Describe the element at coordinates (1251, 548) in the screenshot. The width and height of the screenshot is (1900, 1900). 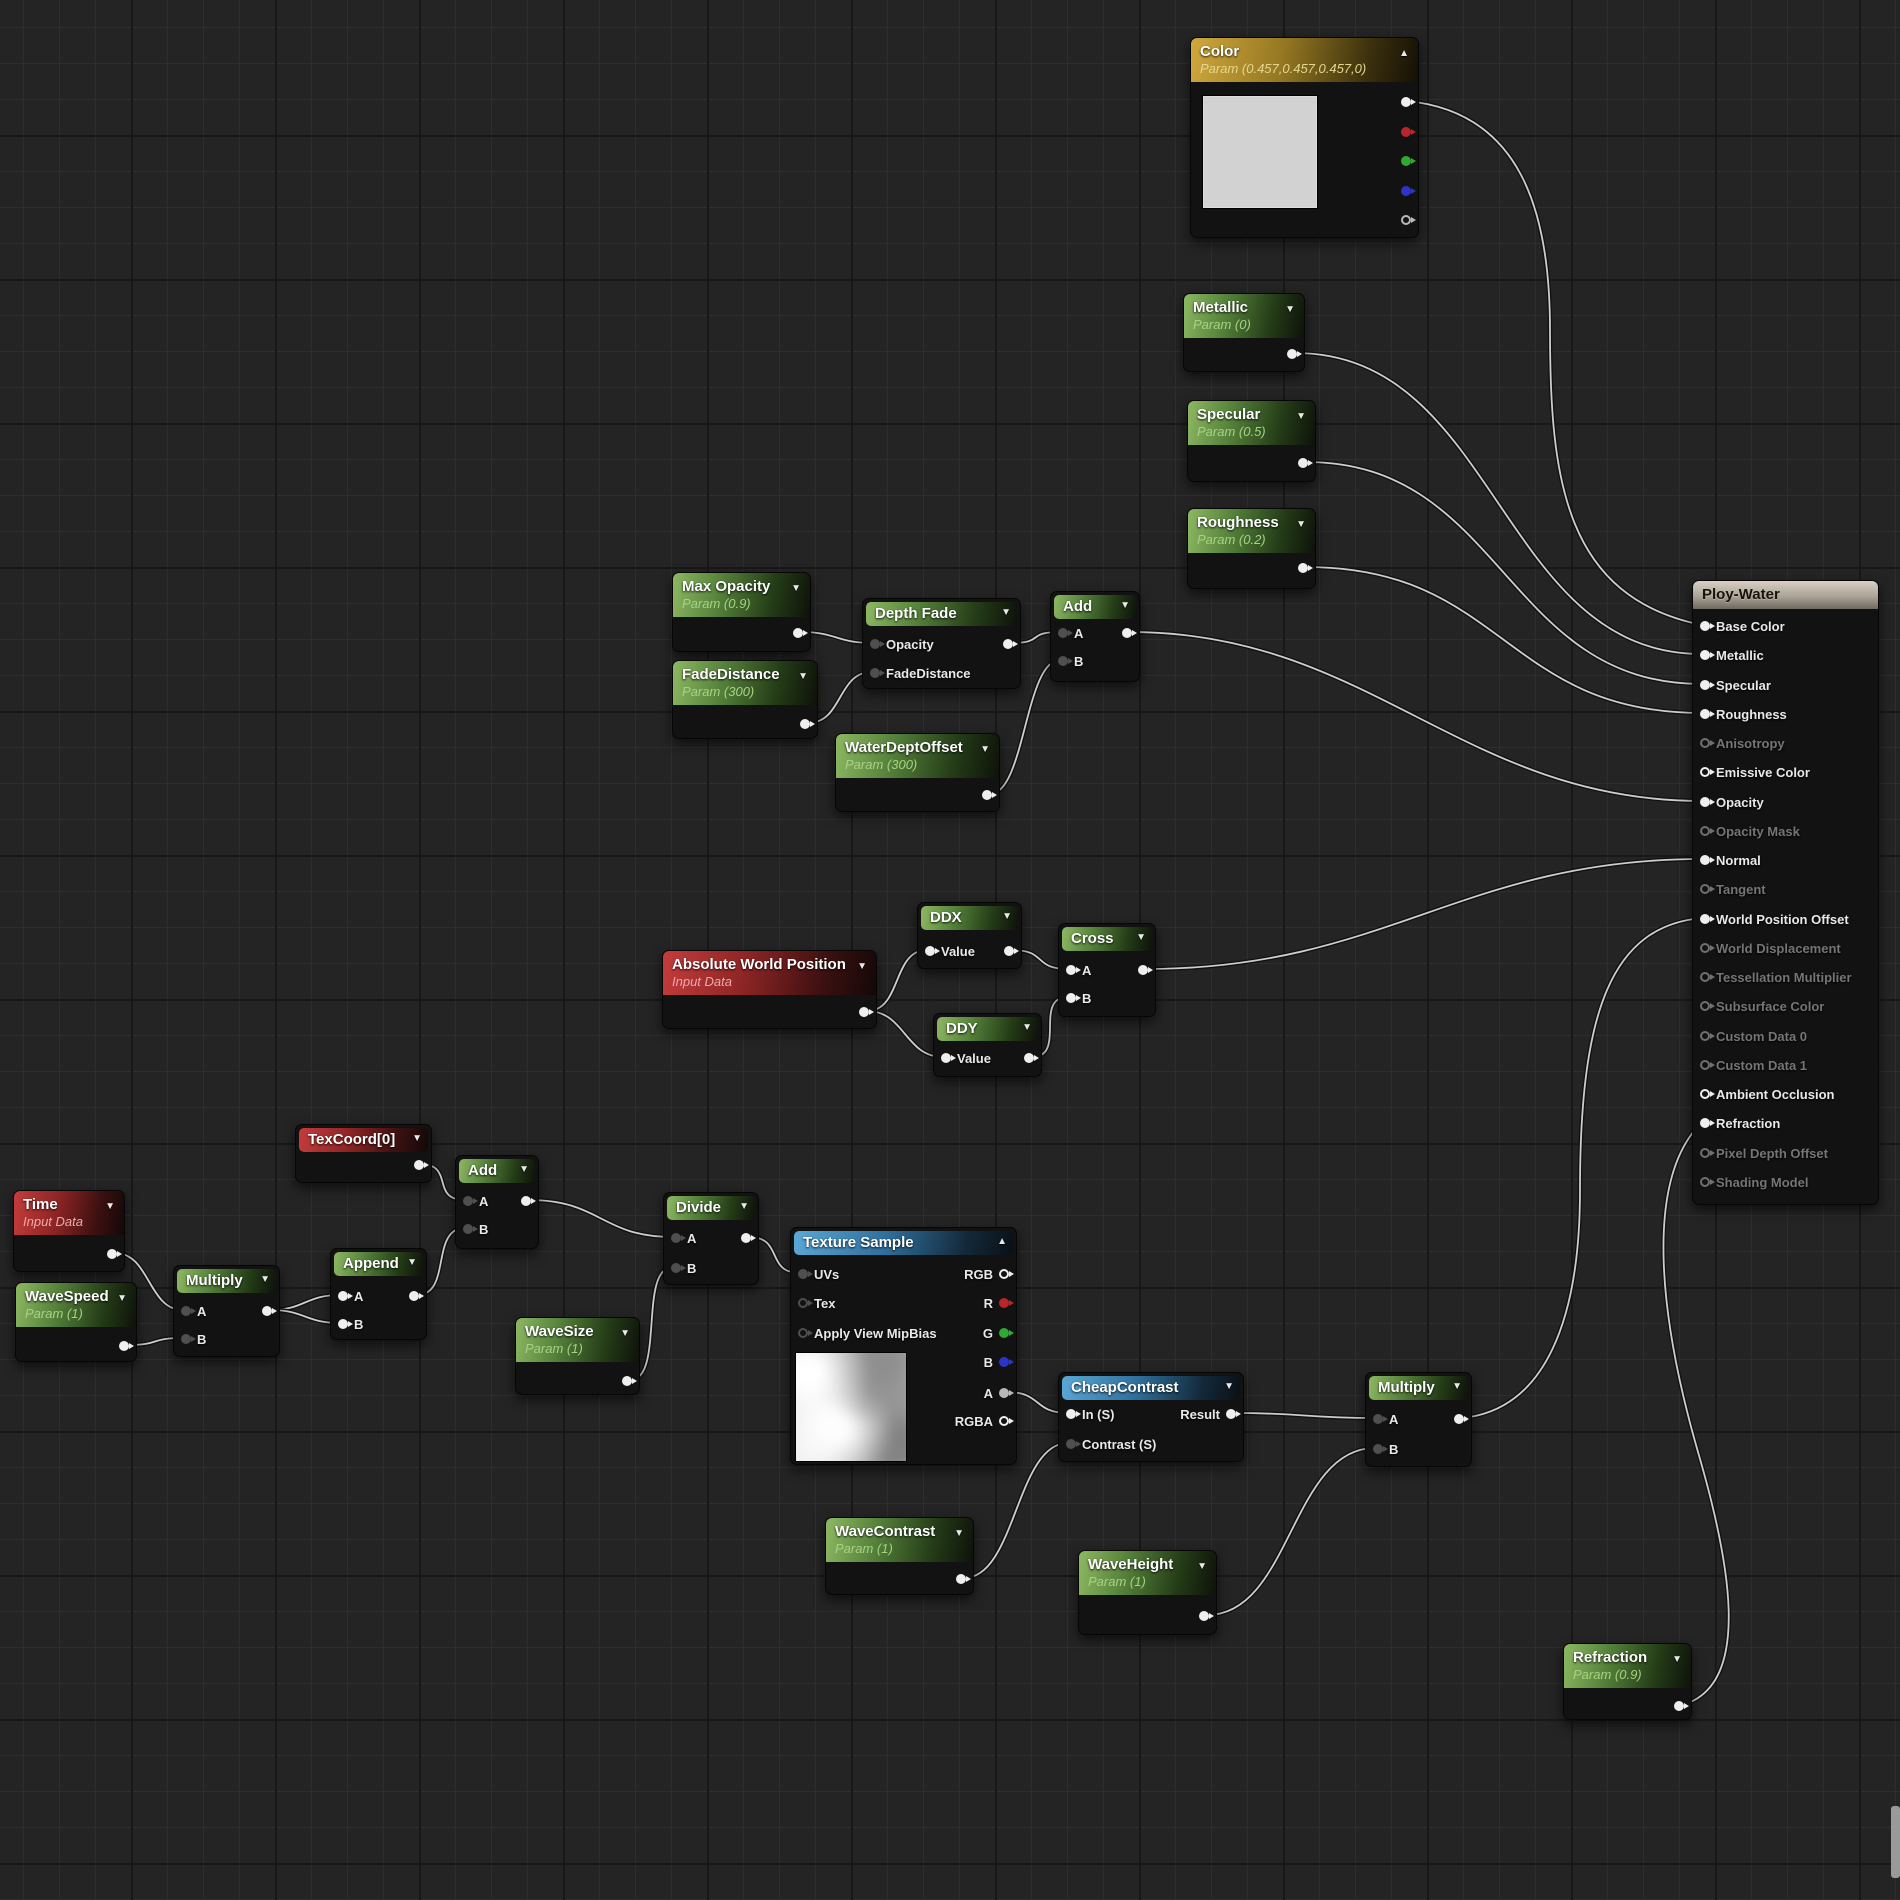
I see `node-roughness: Roughness Param (0.2) ▼` at that location.